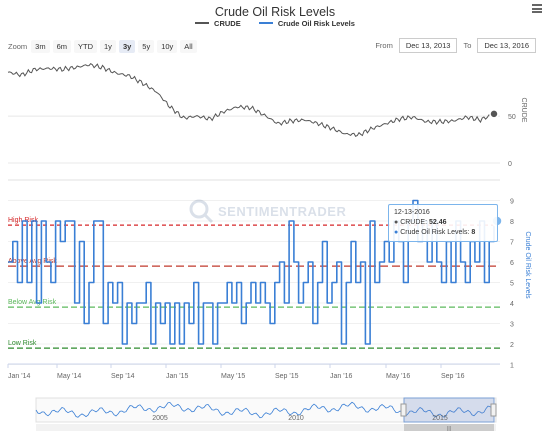 The height and width of the screenshot is (432, 550). What do you see at coordinates (254, 139) in the screenshot?
I see `crude-gridlines` at bounding box center [254, 139].